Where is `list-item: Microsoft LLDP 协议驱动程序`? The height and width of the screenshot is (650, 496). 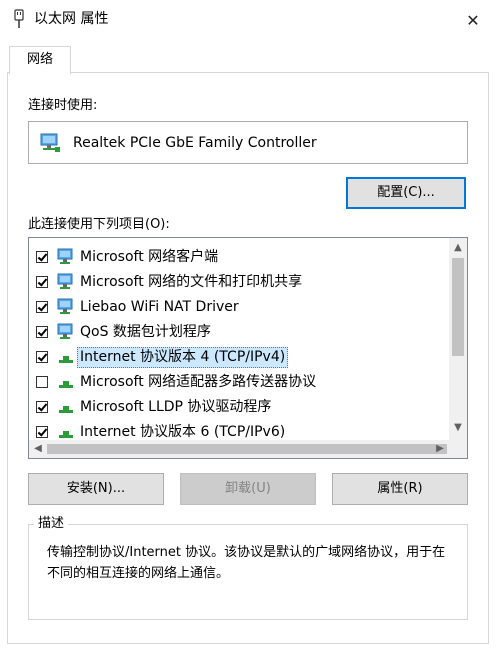
list-item: Microsoft LLDP 协议驱动程序 is located at coordinates (239, 407).